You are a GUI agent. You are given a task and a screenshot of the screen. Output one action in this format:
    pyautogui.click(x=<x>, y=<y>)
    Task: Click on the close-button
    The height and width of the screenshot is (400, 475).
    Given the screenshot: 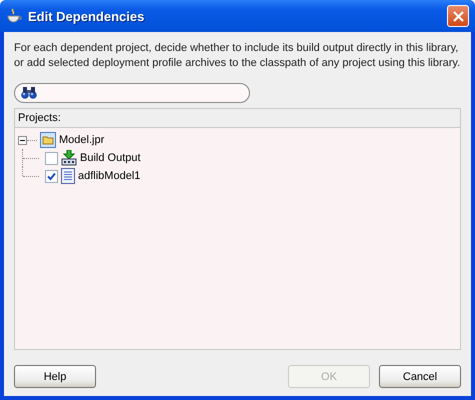 What is the action you would take?
    pyautogui.click(x=458, y=16)
    